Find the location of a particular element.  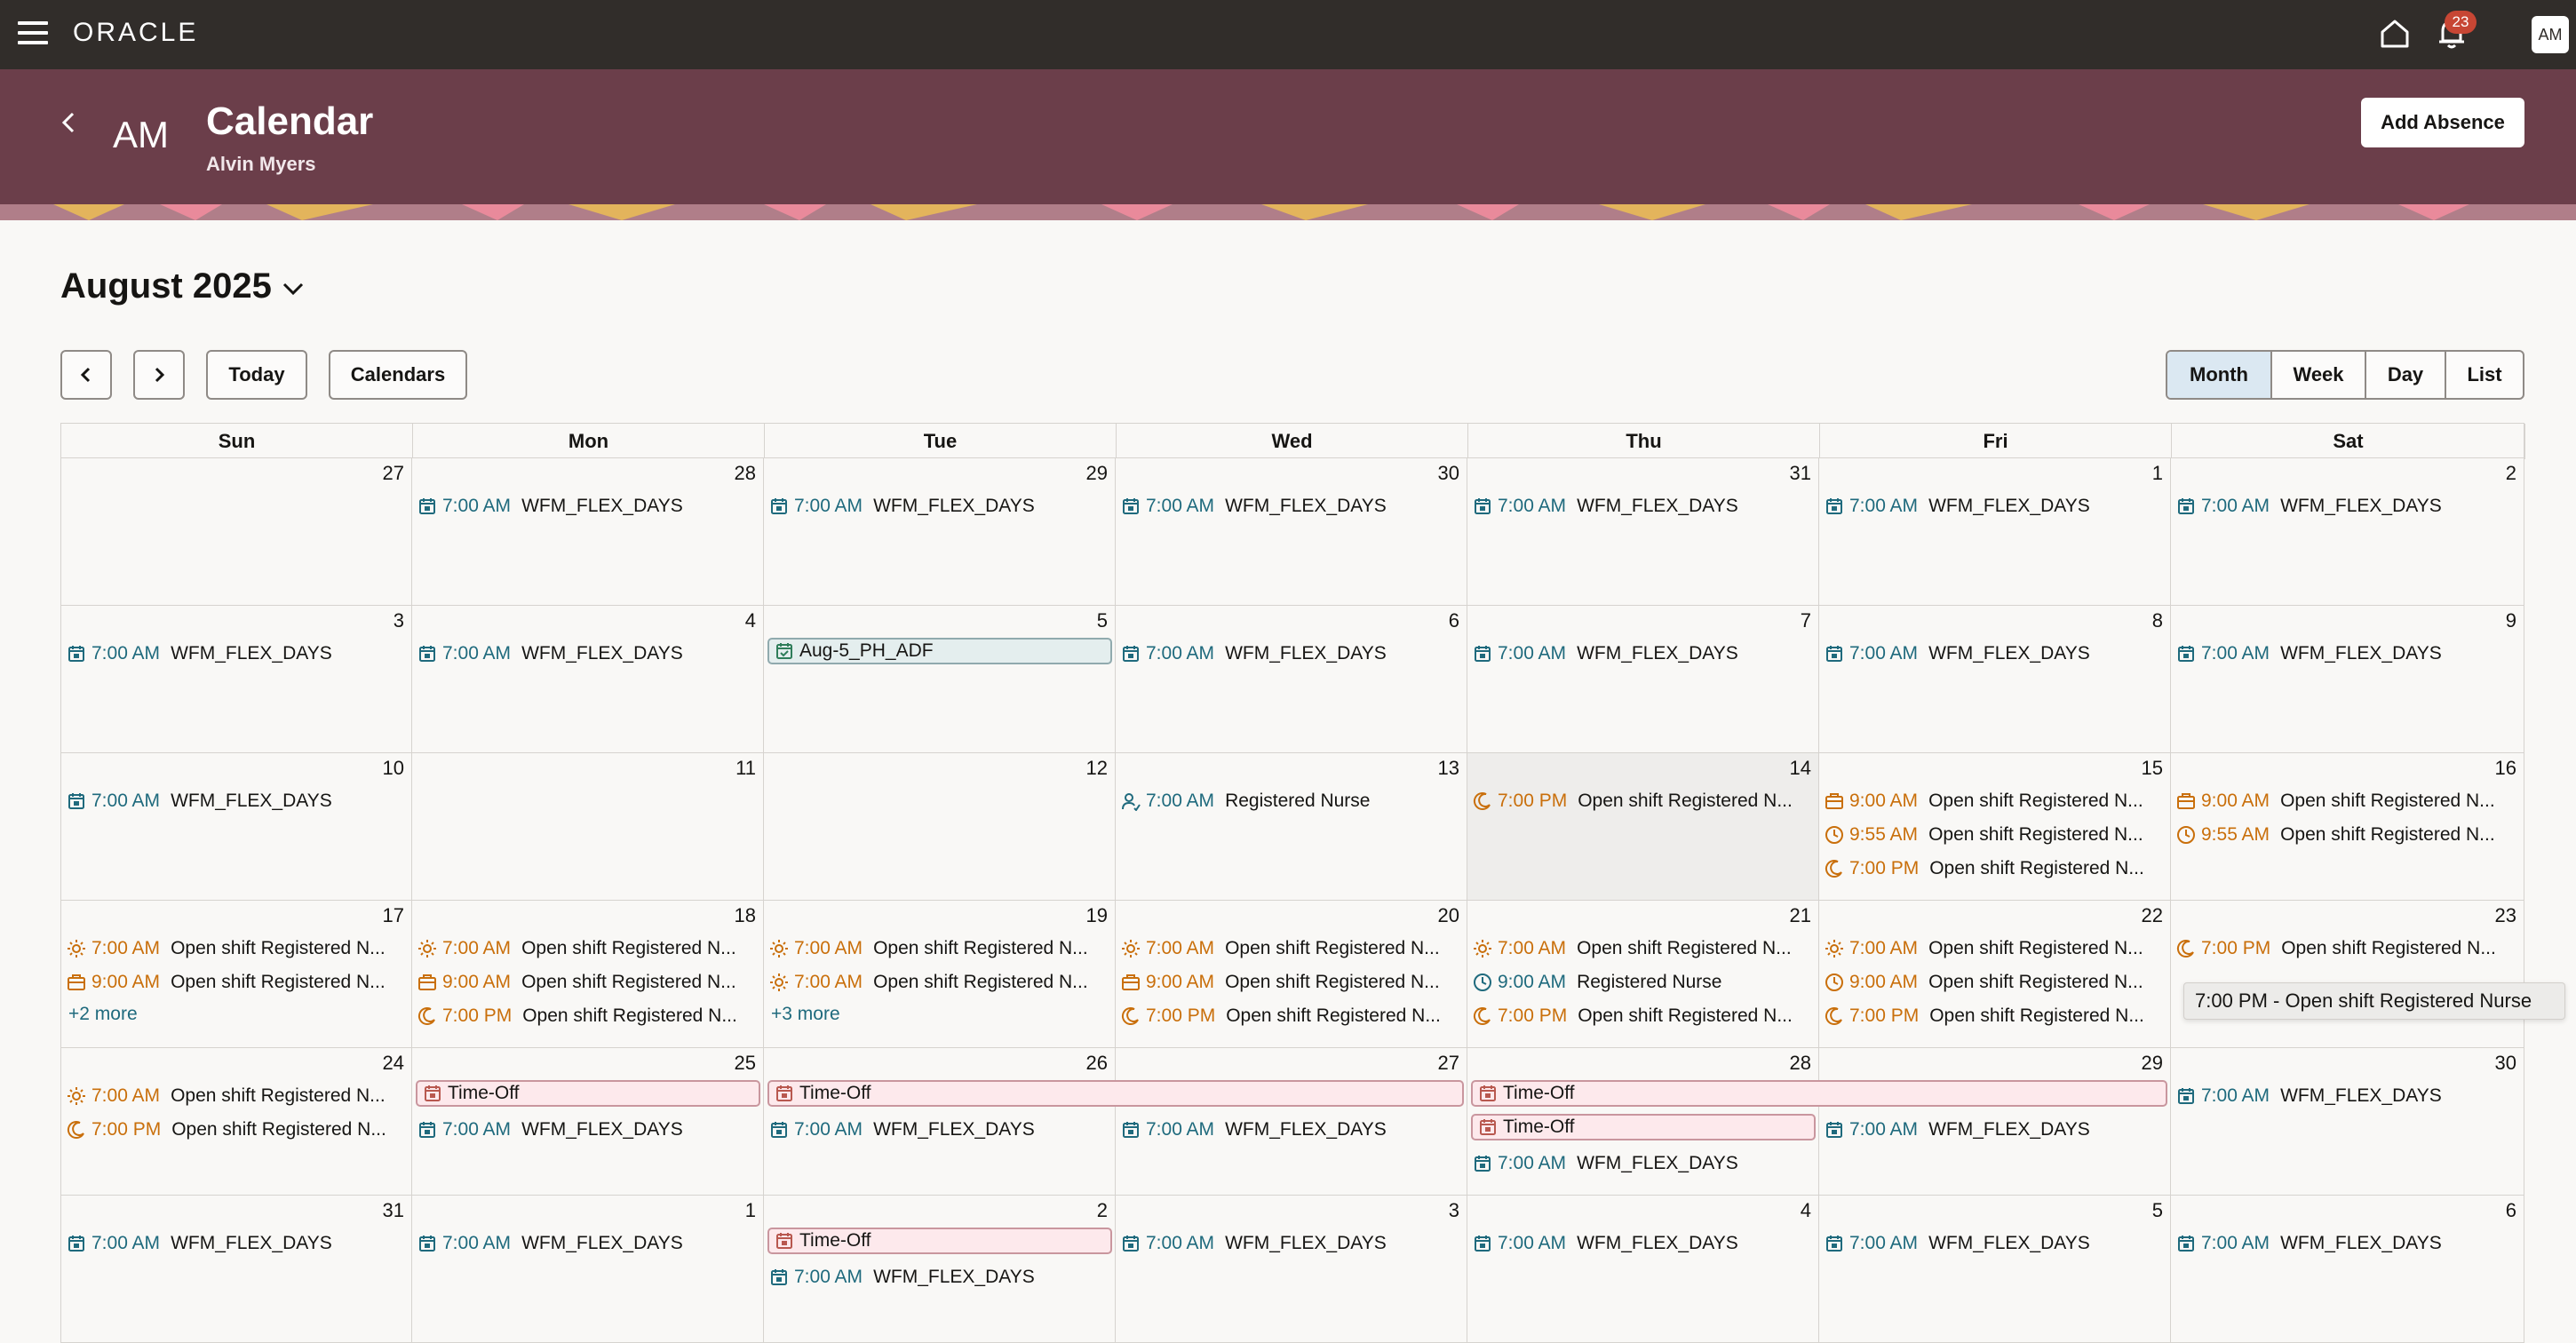

holiday-event: Aug-5_PH_ADF is located at coordinates (939, 651).